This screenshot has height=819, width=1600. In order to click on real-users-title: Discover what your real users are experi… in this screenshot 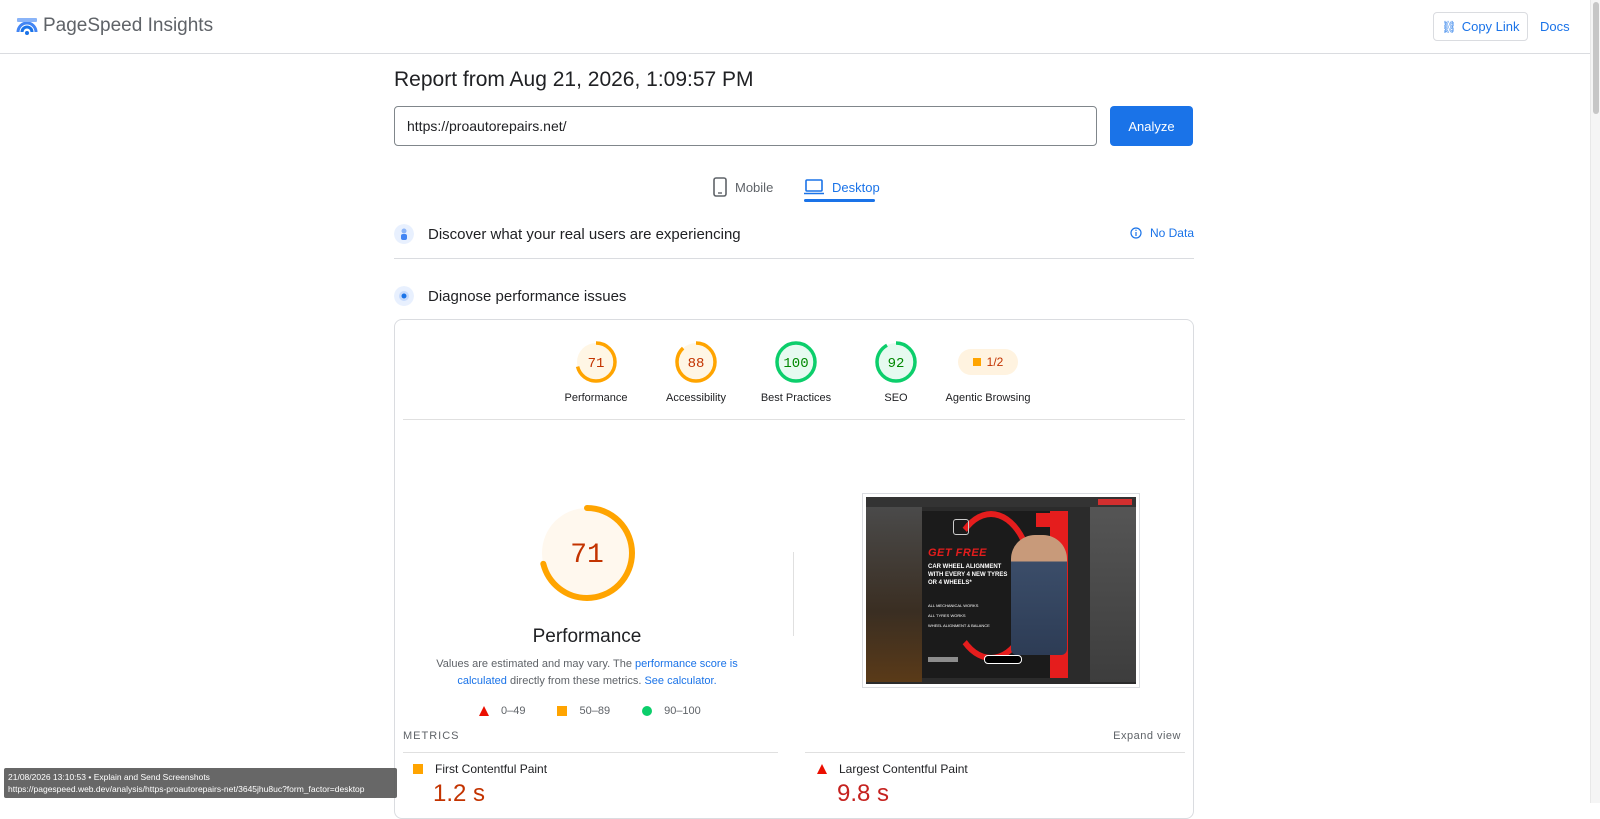, I will do `click(584, 234)`.